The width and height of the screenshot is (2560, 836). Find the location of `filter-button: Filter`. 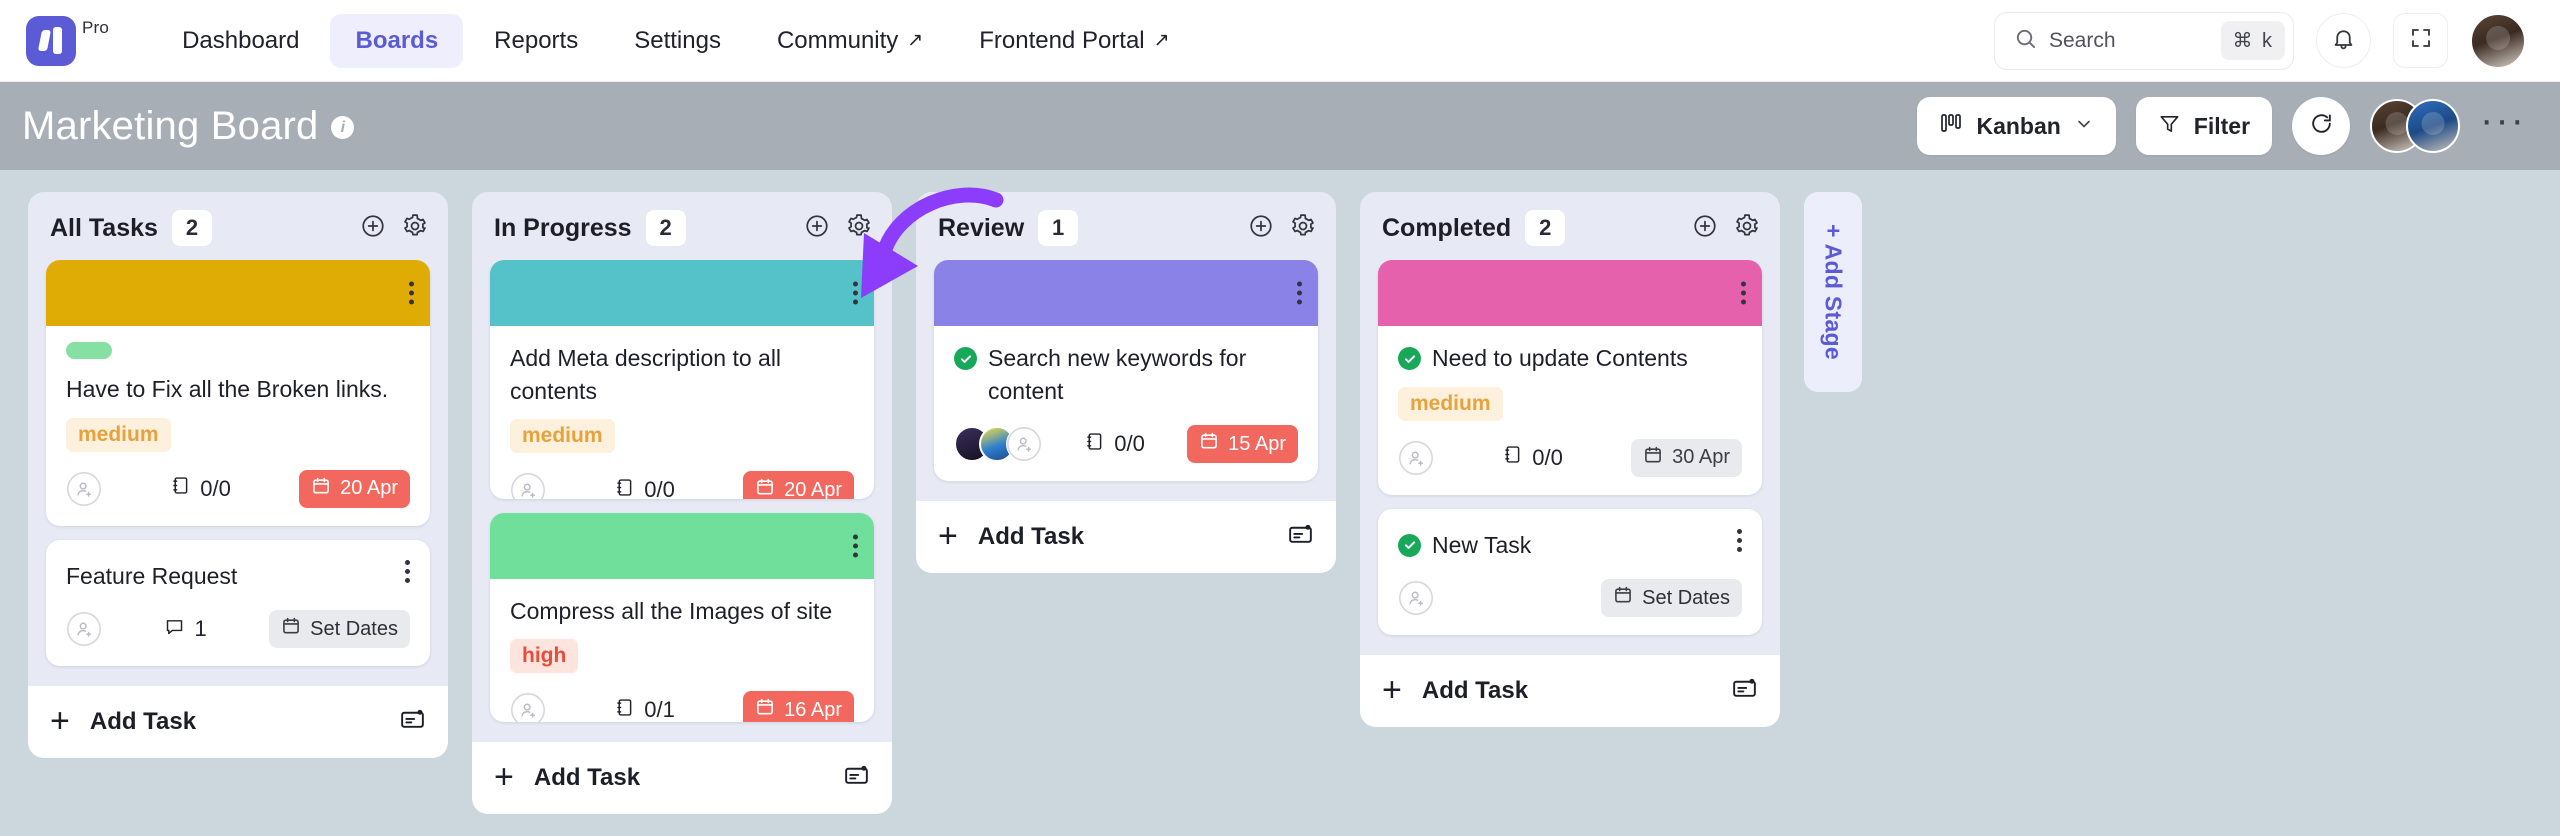

filter-button: Filter is located at coordinates (2204, 126).